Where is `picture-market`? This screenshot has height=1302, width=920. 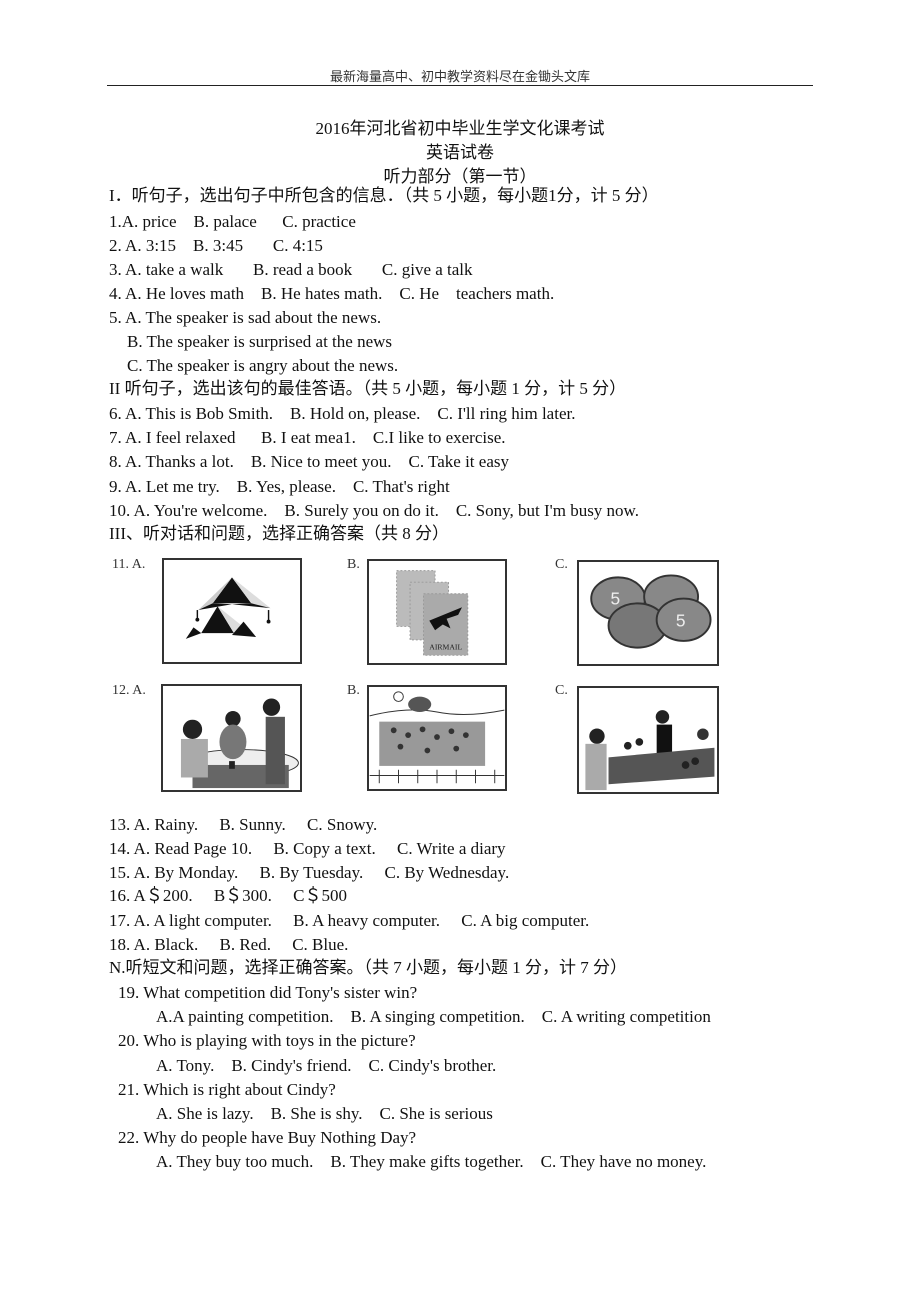 picture-market is located at coordinates (648, 740).